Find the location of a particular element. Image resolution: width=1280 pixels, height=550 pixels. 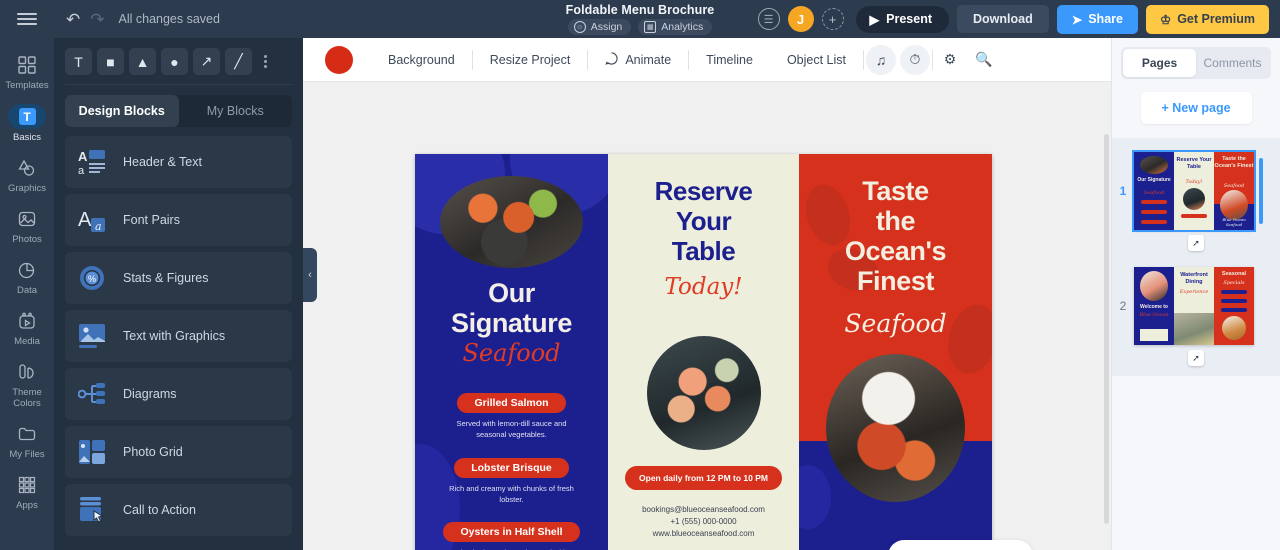

templates-icon is located at coordinates (27, 65).